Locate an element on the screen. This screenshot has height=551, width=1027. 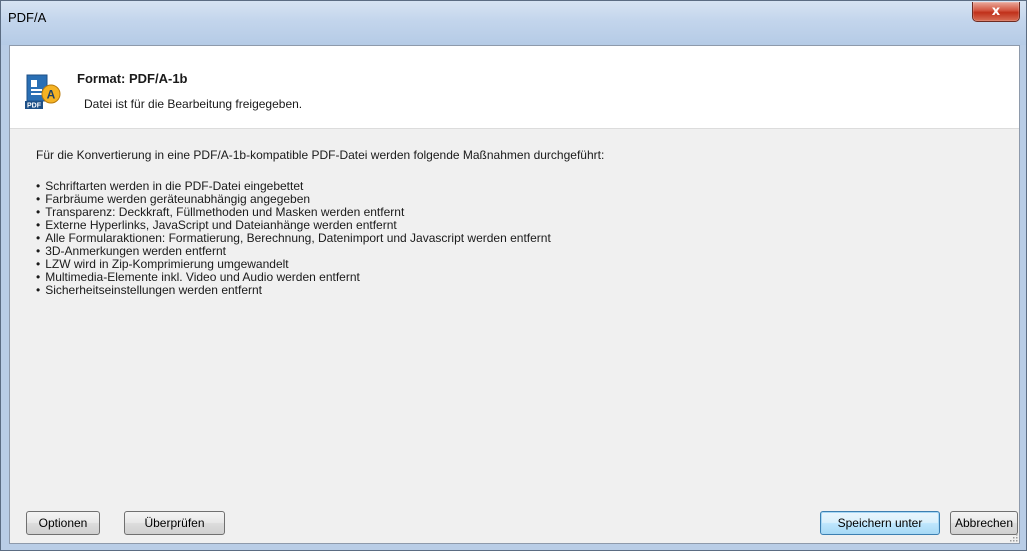
list-item: Sicherheitseinstellungen werden entfernt is located at coordinates (293, 290).